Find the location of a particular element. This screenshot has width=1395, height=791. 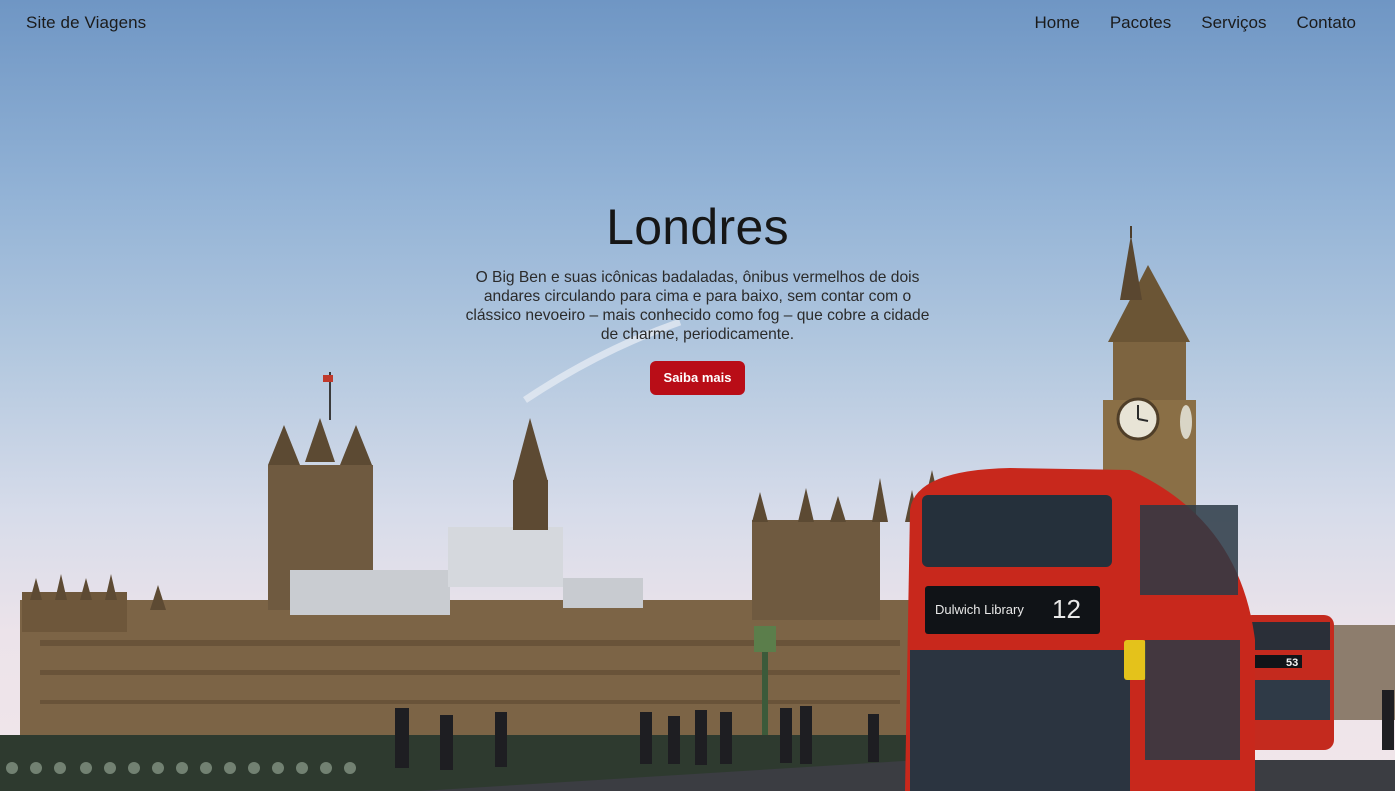

nav-item-contato: Contato is located at coordinates (1326, 23).